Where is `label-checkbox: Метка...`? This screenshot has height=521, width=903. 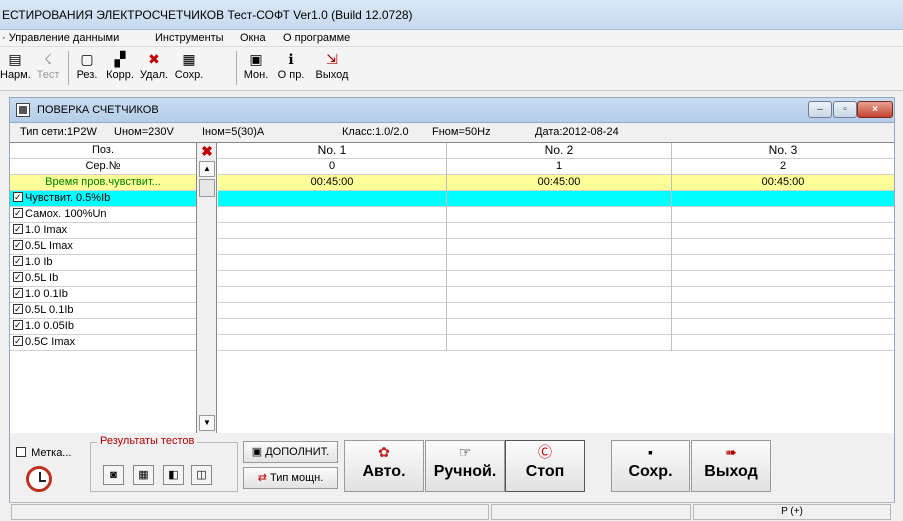
label-checkbox: Метка... is located at coordinates (43, 452).